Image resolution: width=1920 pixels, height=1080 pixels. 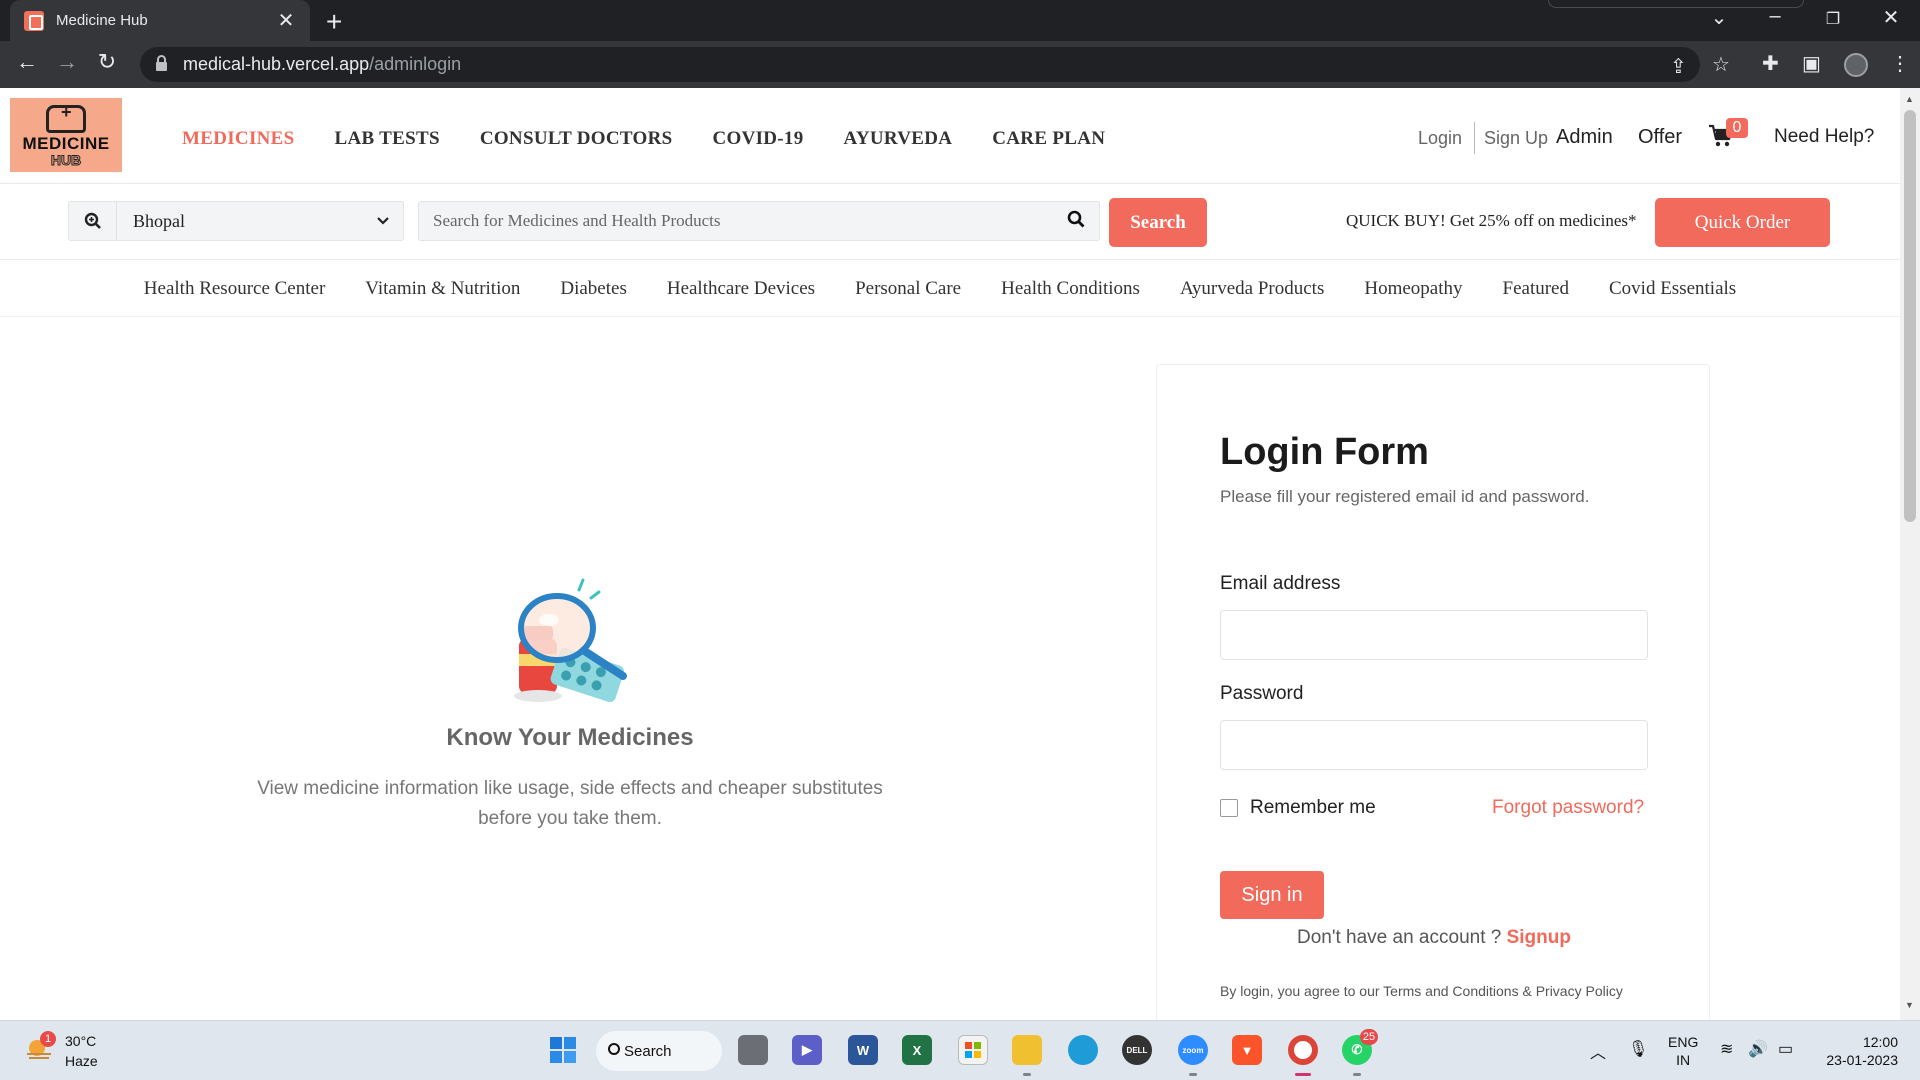 I want to click on login-link: Login, so click(x=1440, y=138).